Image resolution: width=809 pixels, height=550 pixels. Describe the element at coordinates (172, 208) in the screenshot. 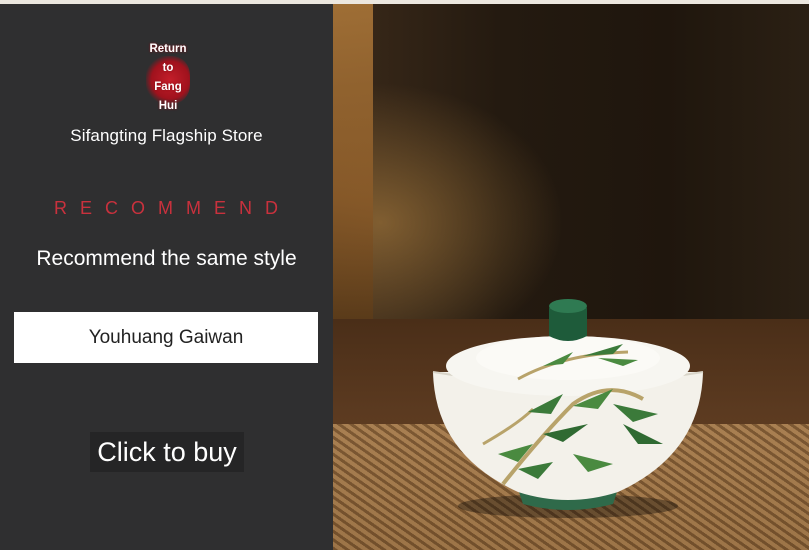

I see `recommend-heading: RECOMMEND` at that location.